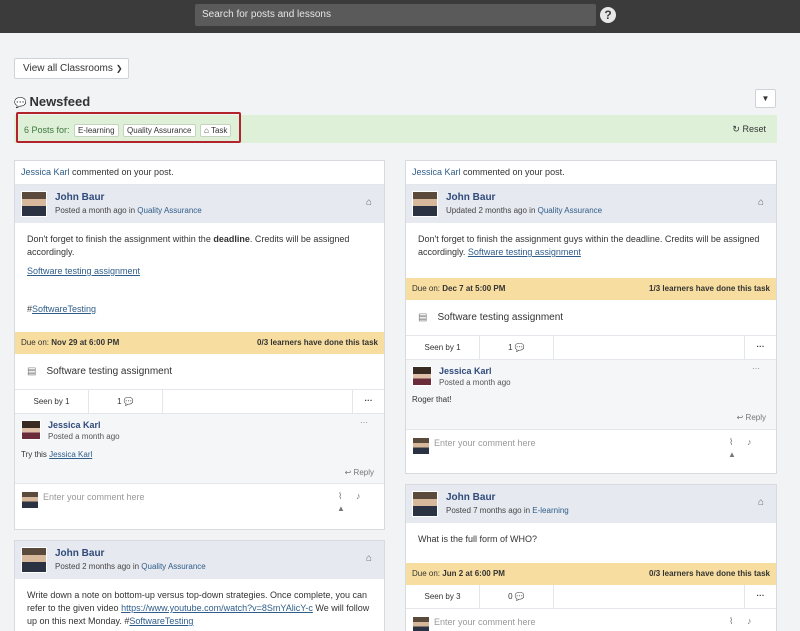  I want to click on comments-icon: 💬, so click(20, 103).